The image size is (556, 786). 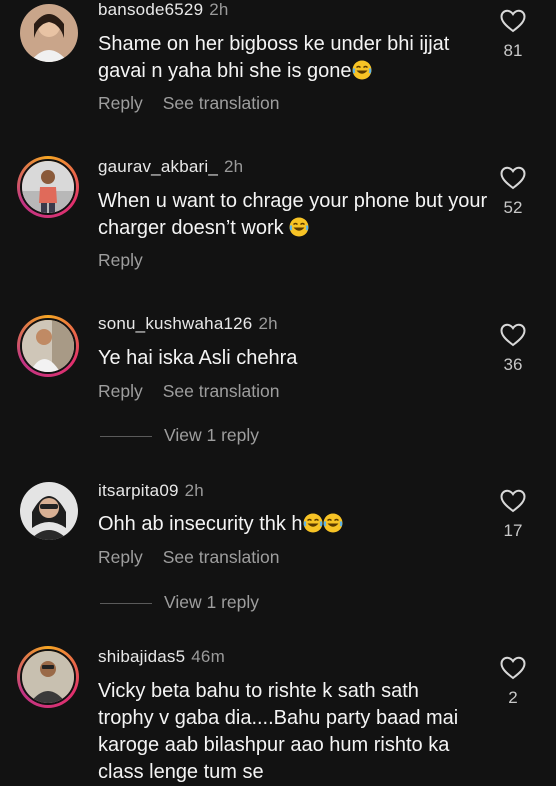 I want to click on comment-header: itsarpita09 2h, so click(x=151, y=491).